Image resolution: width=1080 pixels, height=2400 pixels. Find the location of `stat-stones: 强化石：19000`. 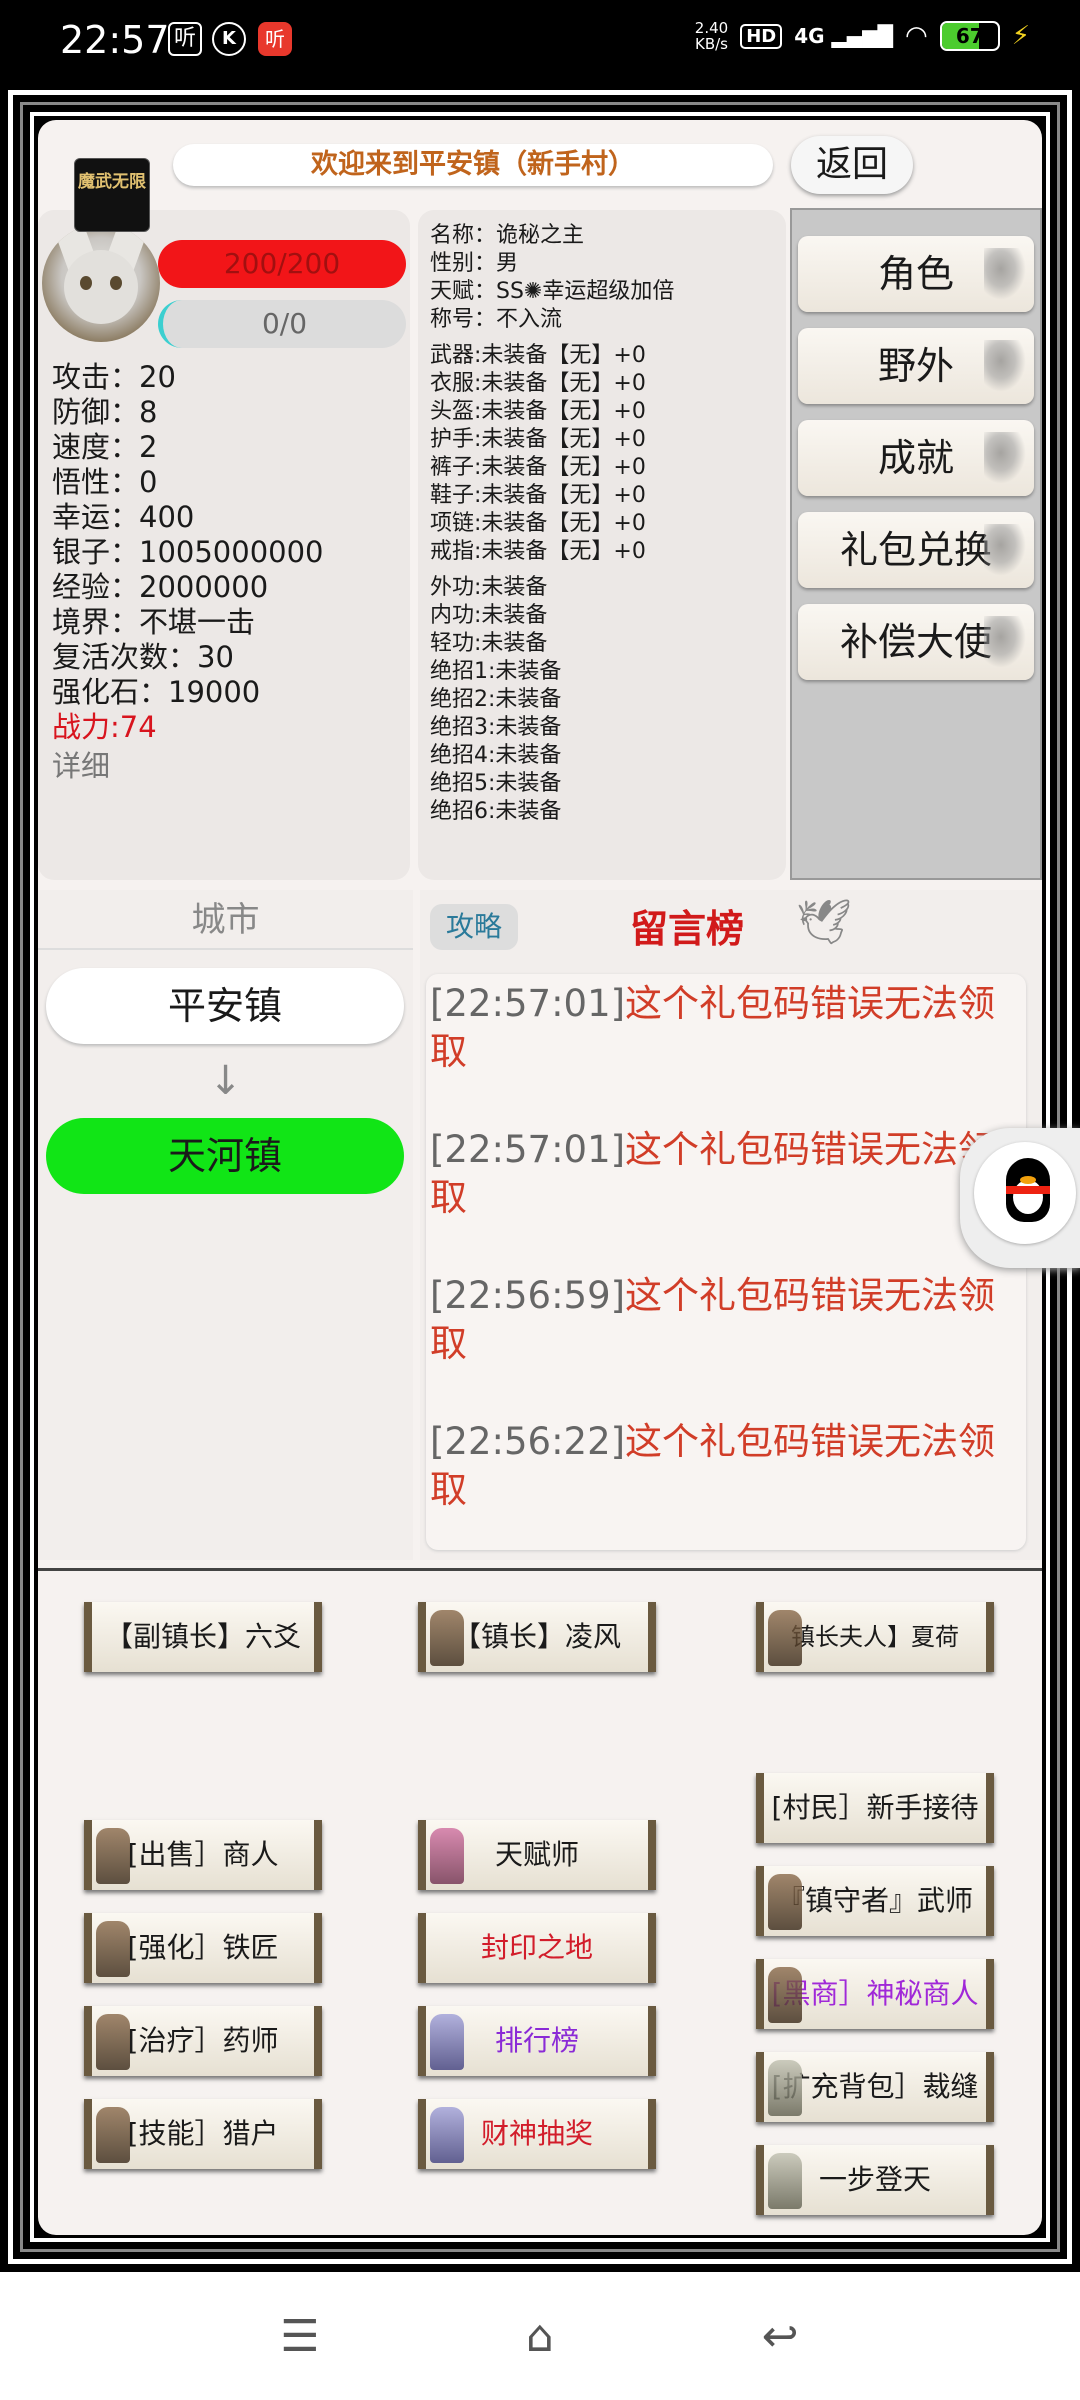

stat-stones: 强化石：19000 is located at coordinates (156, 692).